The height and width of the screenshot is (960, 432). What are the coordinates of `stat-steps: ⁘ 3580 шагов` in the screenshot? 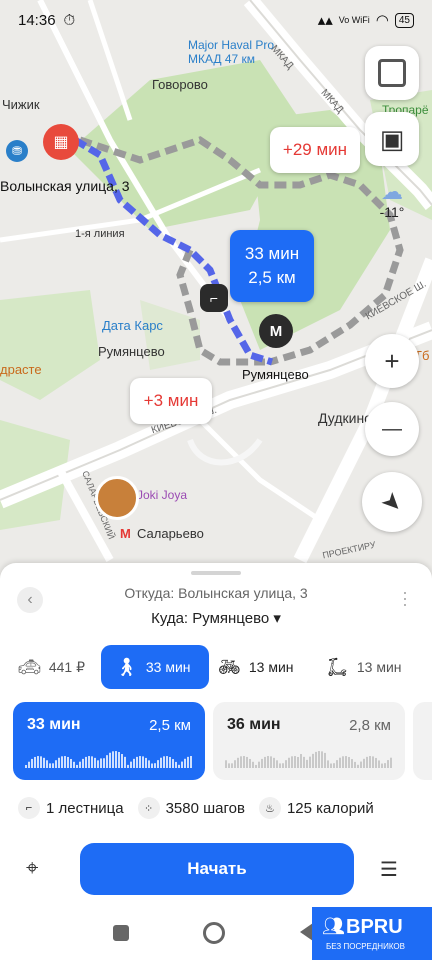 It's located at (191, 808).